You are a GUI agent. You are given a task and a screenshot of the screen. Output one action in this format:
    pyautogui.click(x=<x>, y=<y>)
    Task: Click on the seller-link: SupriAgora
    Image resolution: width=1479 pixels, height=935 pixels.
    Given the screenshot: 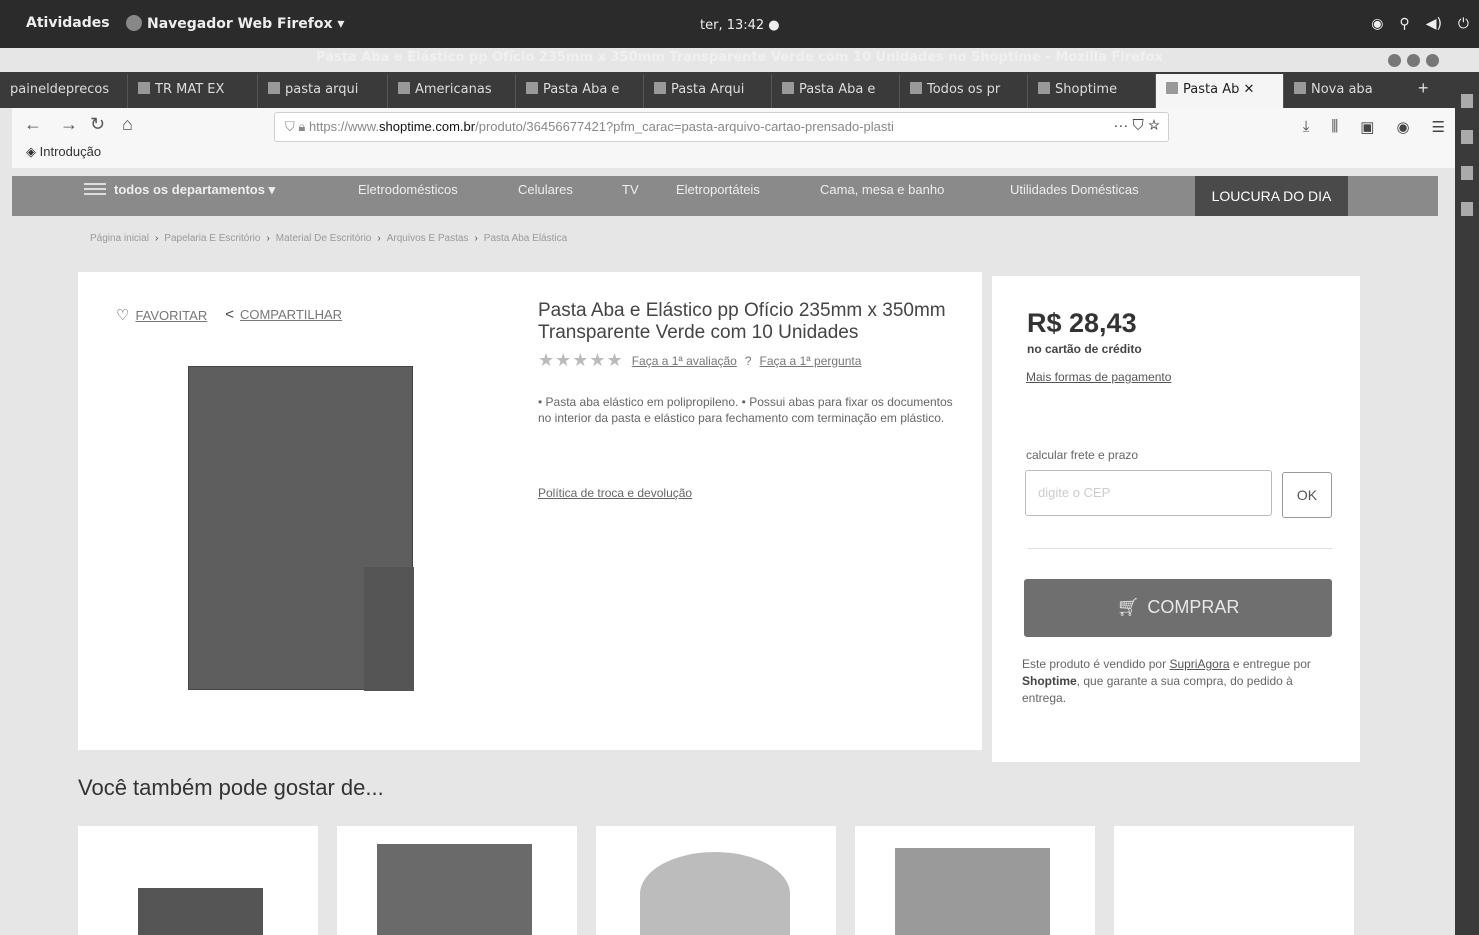 What is the action you would take?
    pyautogui.click(x=1199, y=664)
    